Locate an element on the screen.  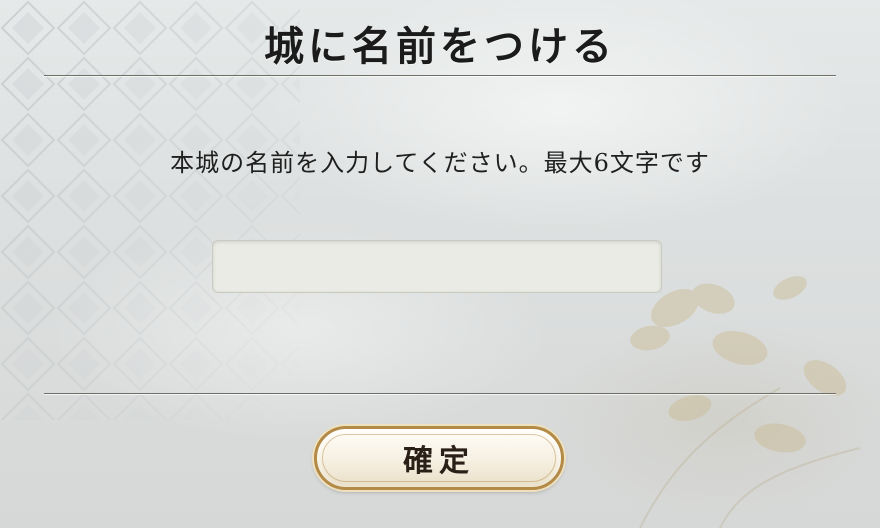
confirm-button: 確定 is located at coordinates (439, 458).